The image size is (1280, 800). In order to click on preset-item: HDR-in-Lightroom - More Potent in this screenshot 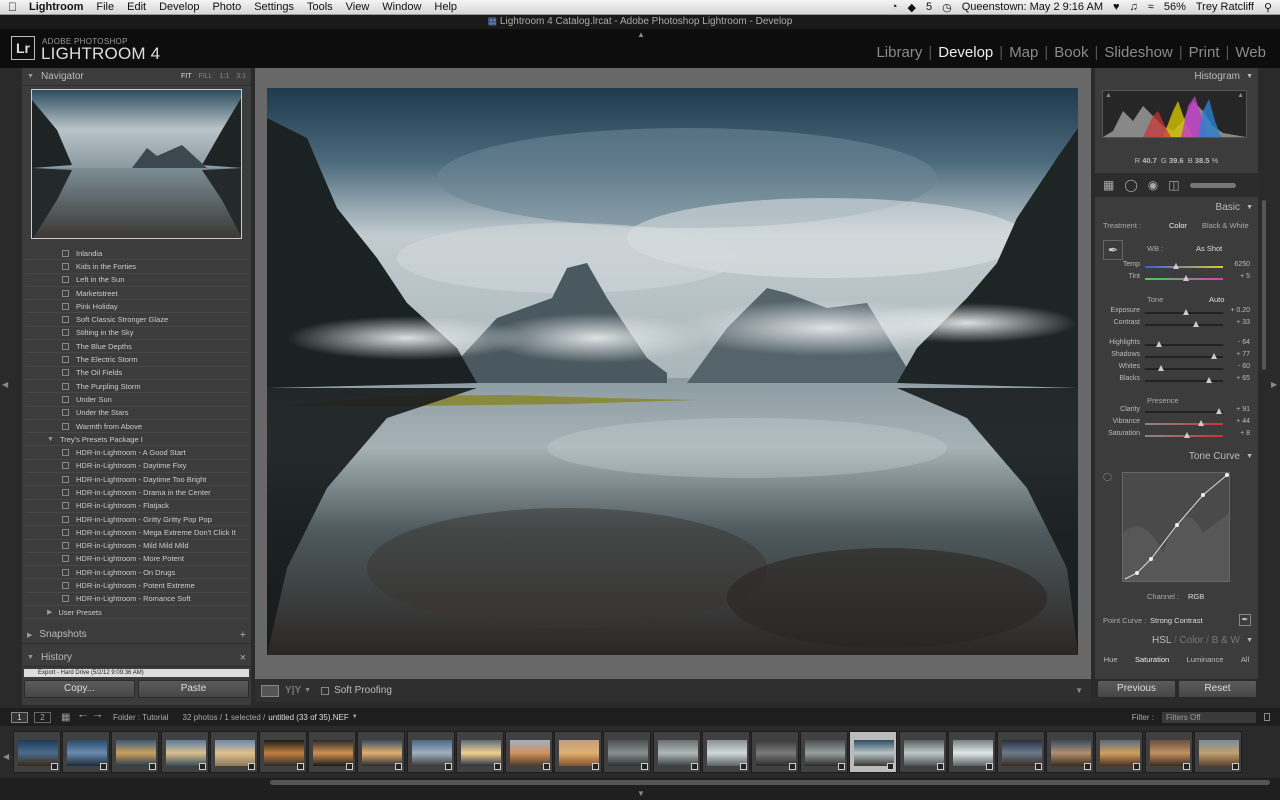, I will do `click(136, 560)`.